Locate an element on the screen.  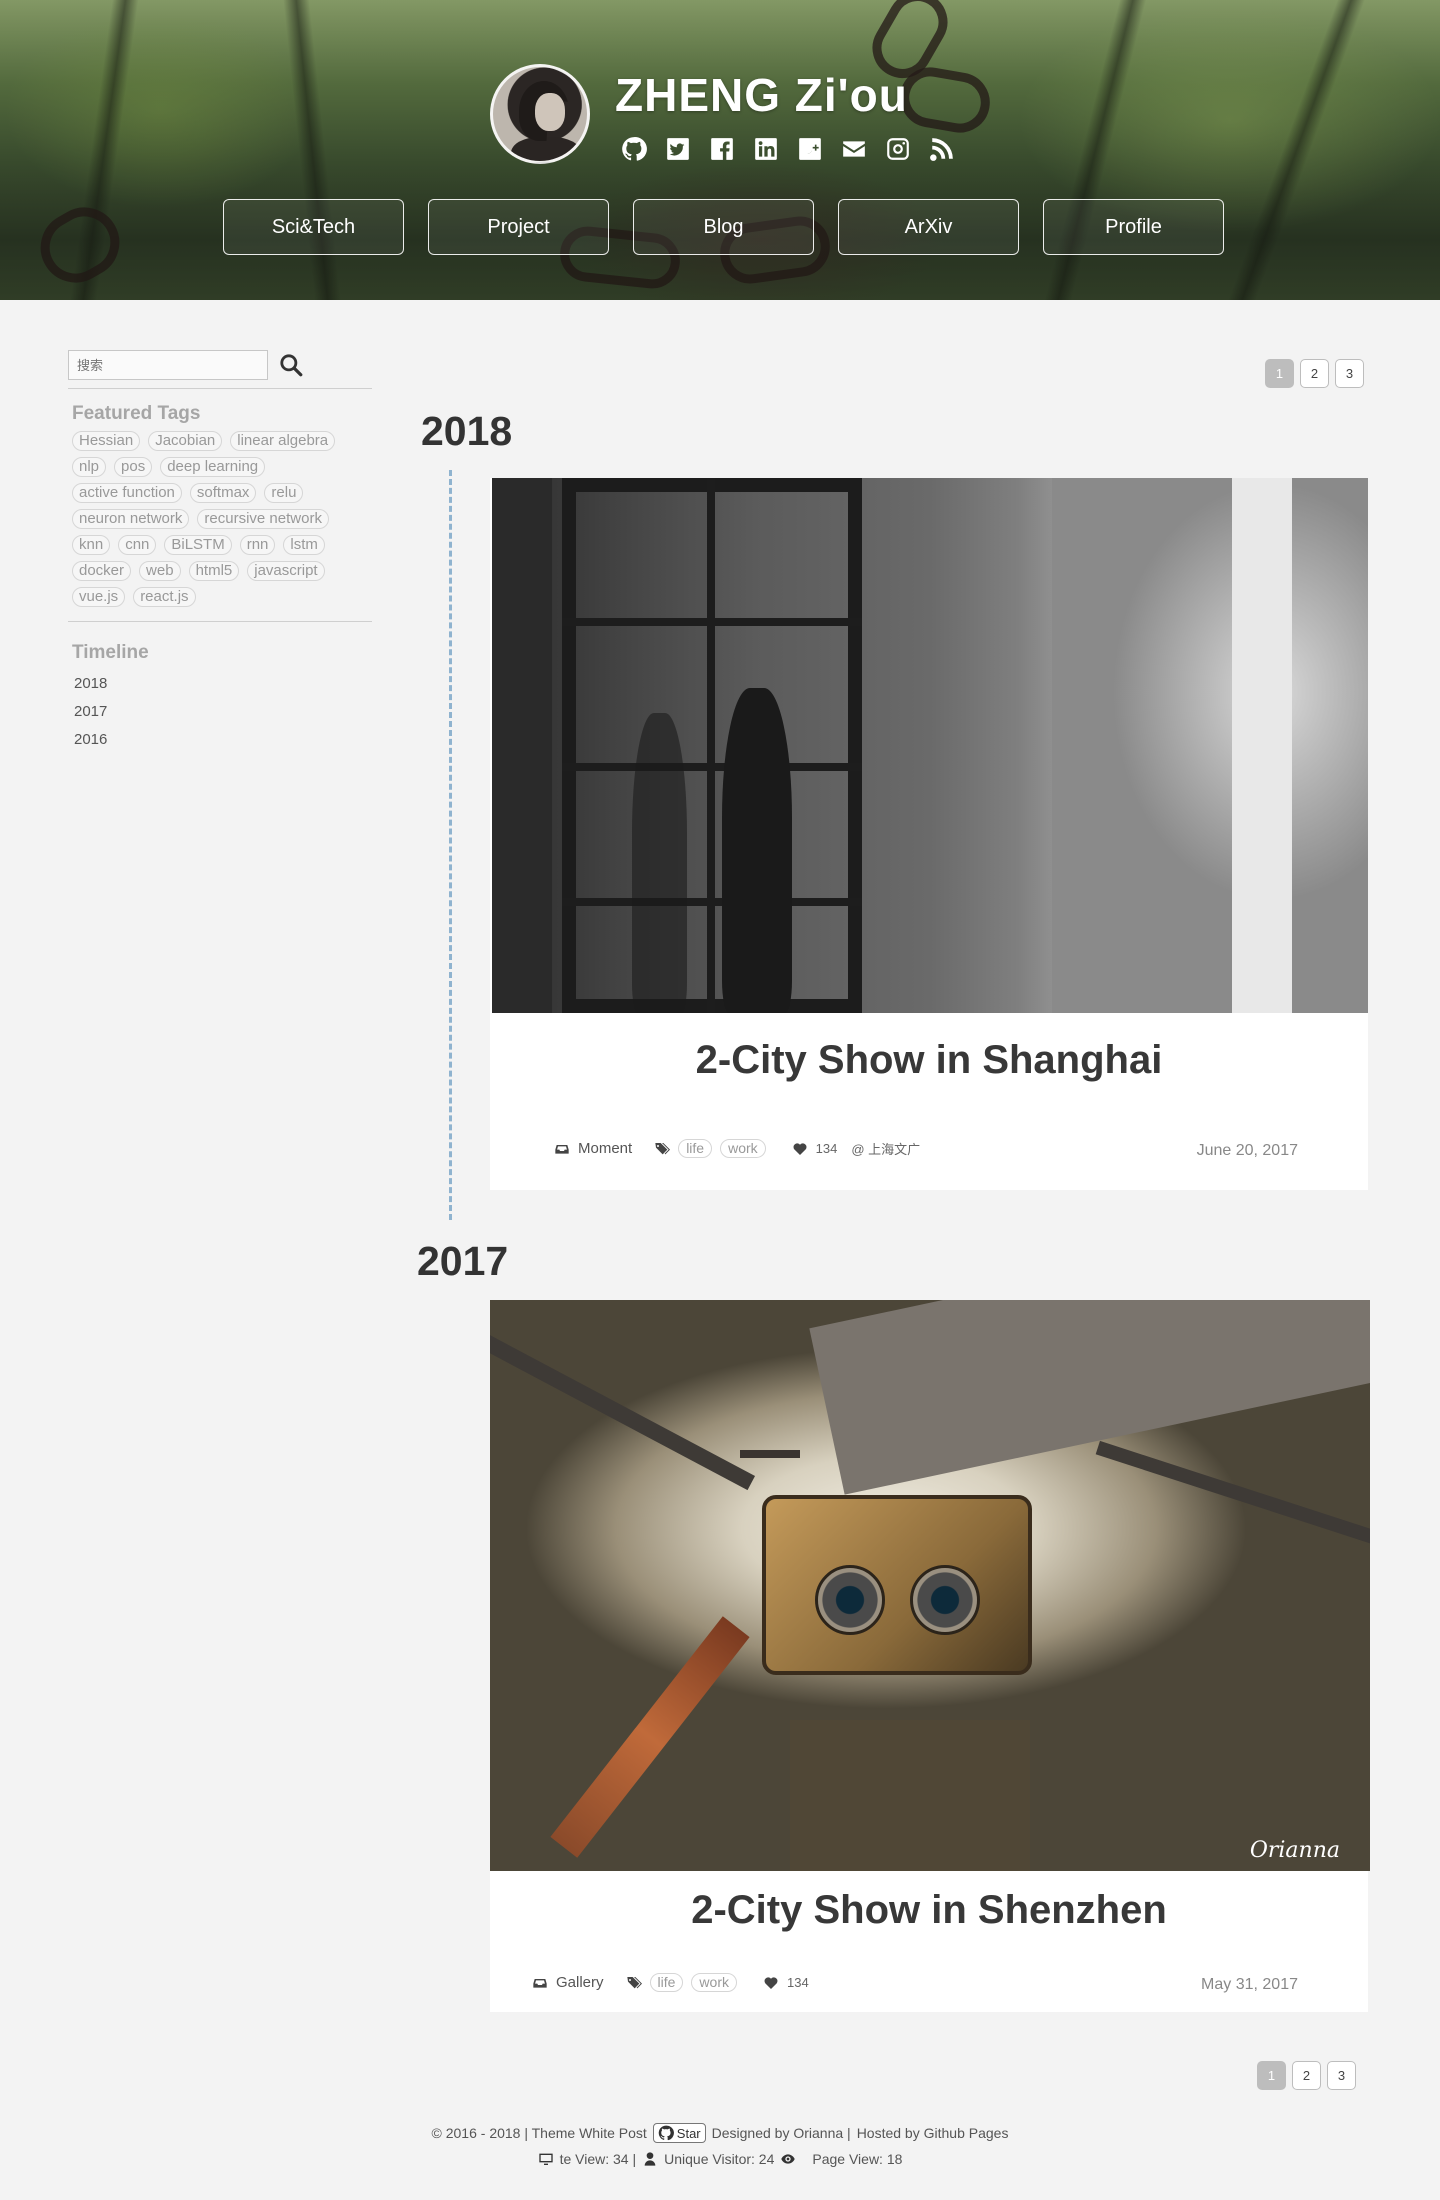
post-meta: Gallery life work 134 is located at coordinates (670, 1982).